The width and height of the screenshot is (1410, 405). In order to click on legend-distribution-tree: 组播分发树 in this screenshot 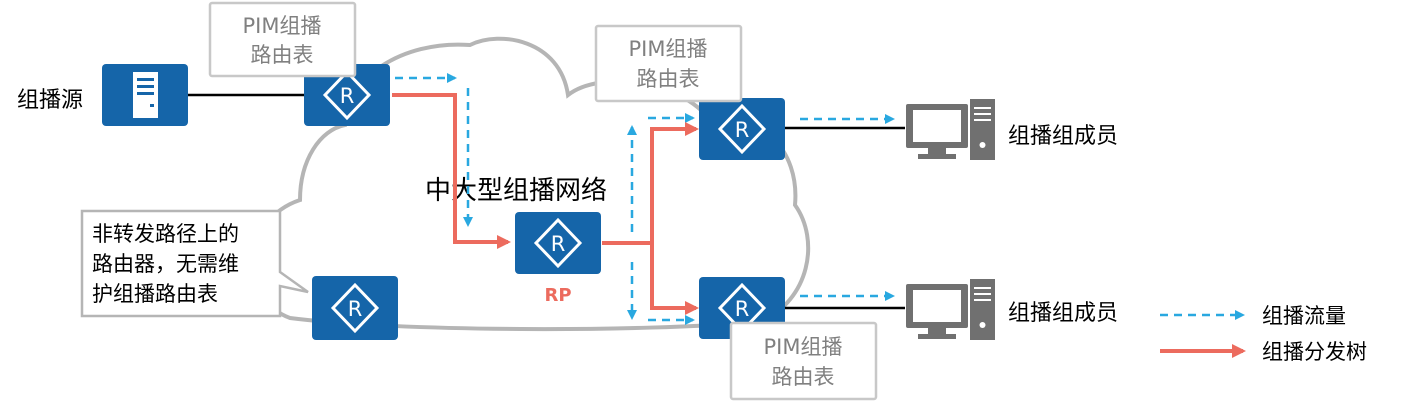, I will do `click(1263, 352)`.